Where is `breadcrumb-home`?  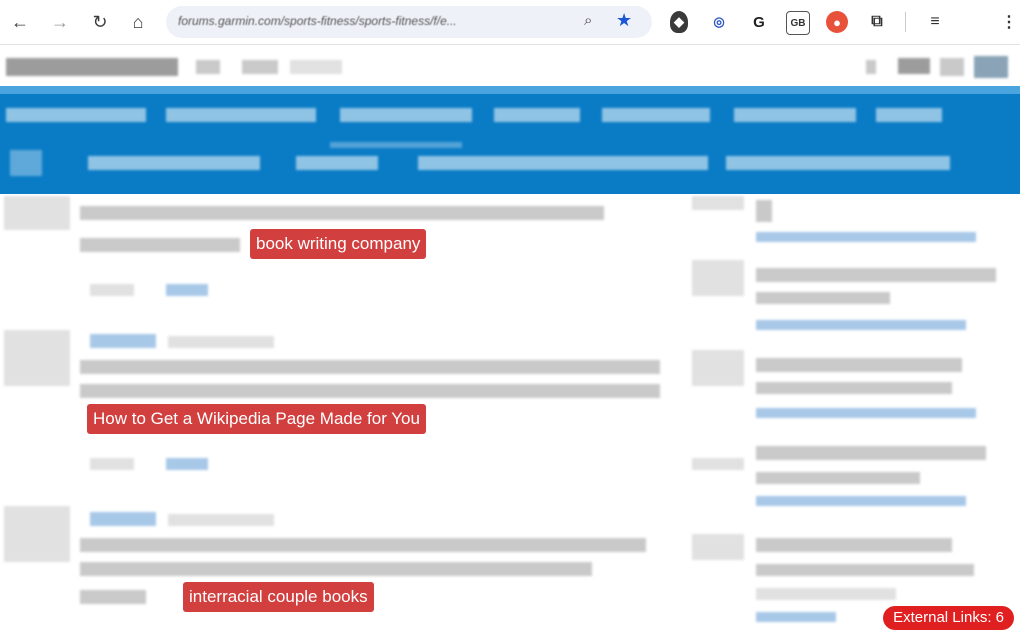
breadcrumb-home is located at coordinates (26, 163).